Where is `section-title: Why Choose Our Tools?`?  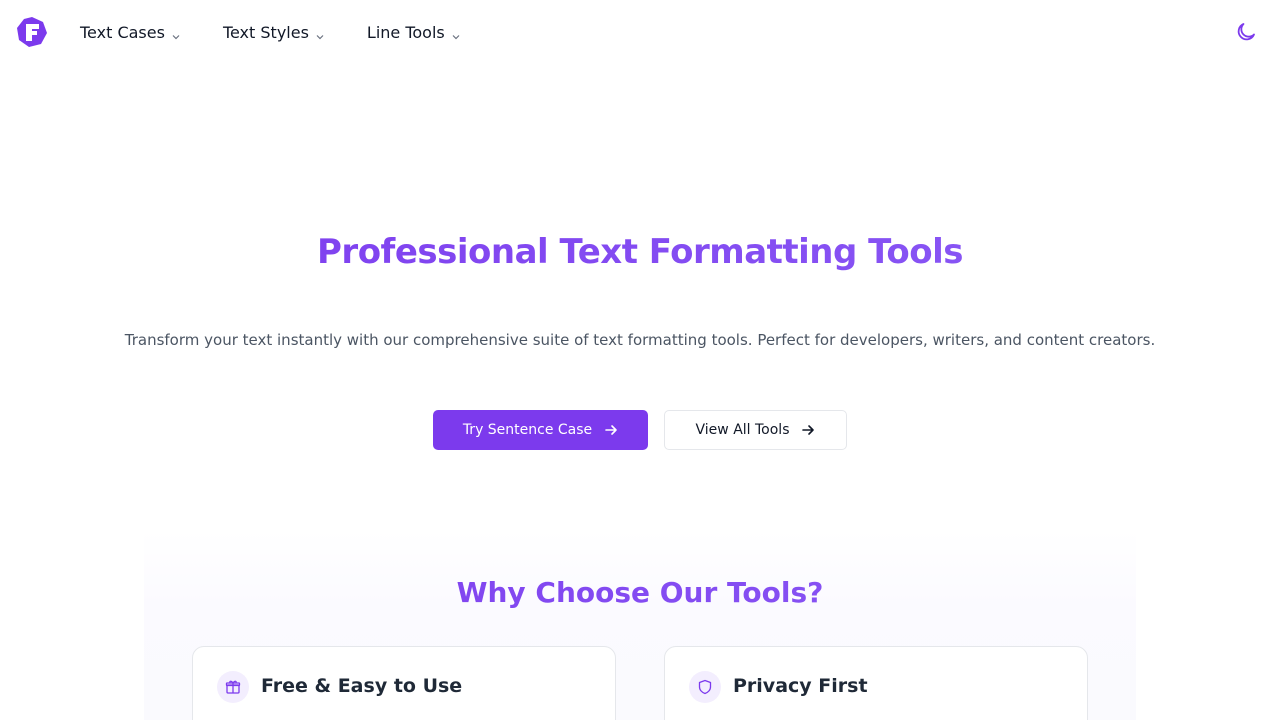
section-title: Why Choose Our Tools? is located at coordinates (640, 592).